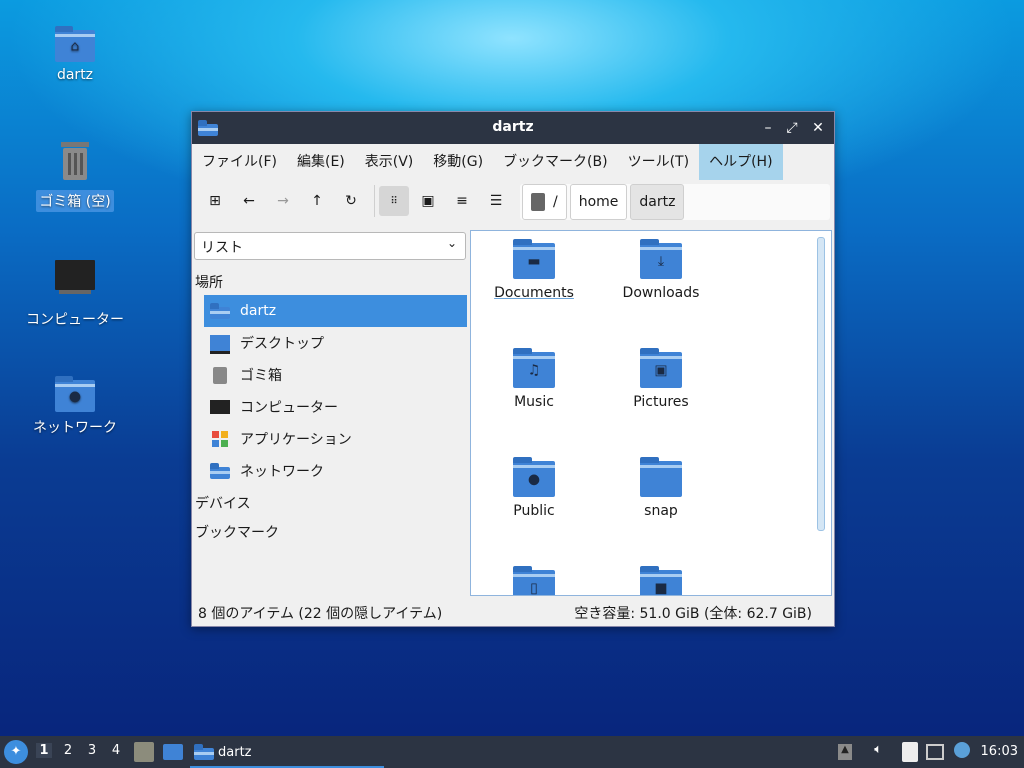  I want to click on update-notifier-icon, so click(962, 750).